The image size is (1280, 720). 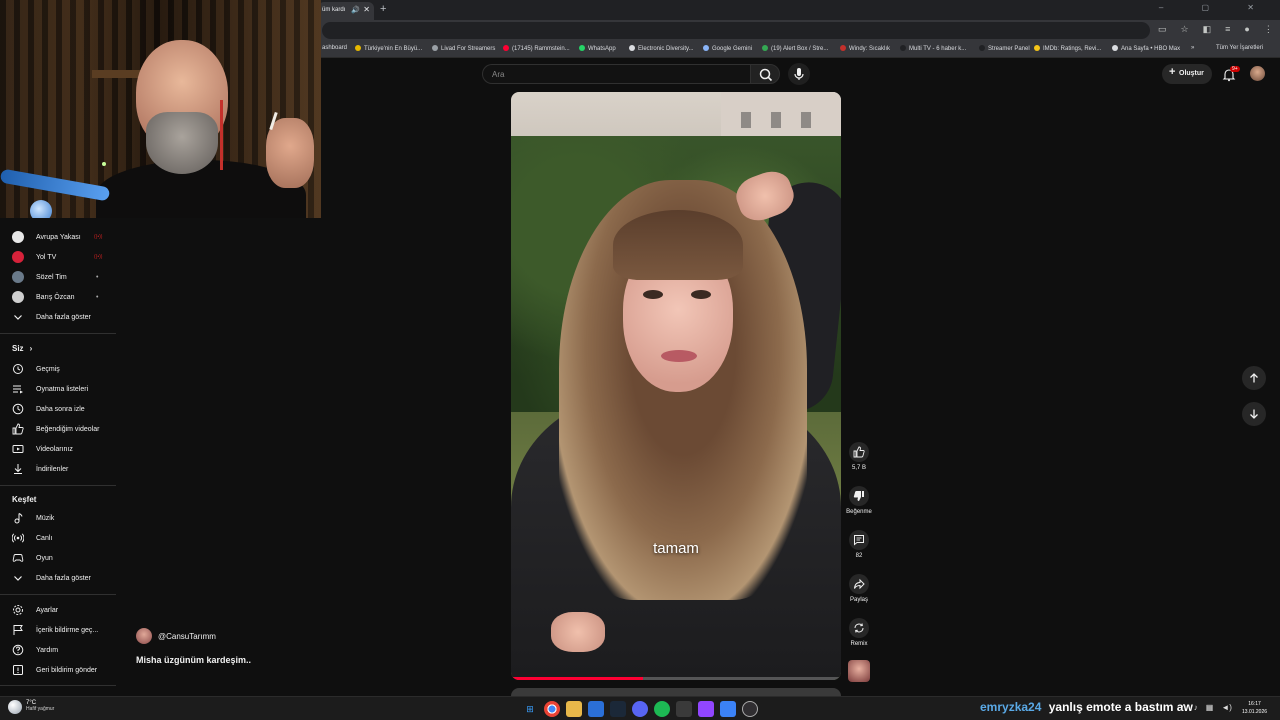 What do you see at coordinates (1192, 48) in the screenshot?
I see `bookmark-item: »` at bounding box center [1192, 48].